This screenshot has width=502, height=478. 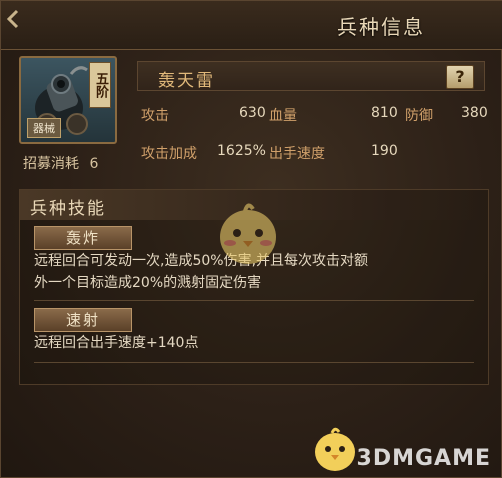 I want to click on skill-tag-bombard: 轰炸, so click(x=83, y=238).